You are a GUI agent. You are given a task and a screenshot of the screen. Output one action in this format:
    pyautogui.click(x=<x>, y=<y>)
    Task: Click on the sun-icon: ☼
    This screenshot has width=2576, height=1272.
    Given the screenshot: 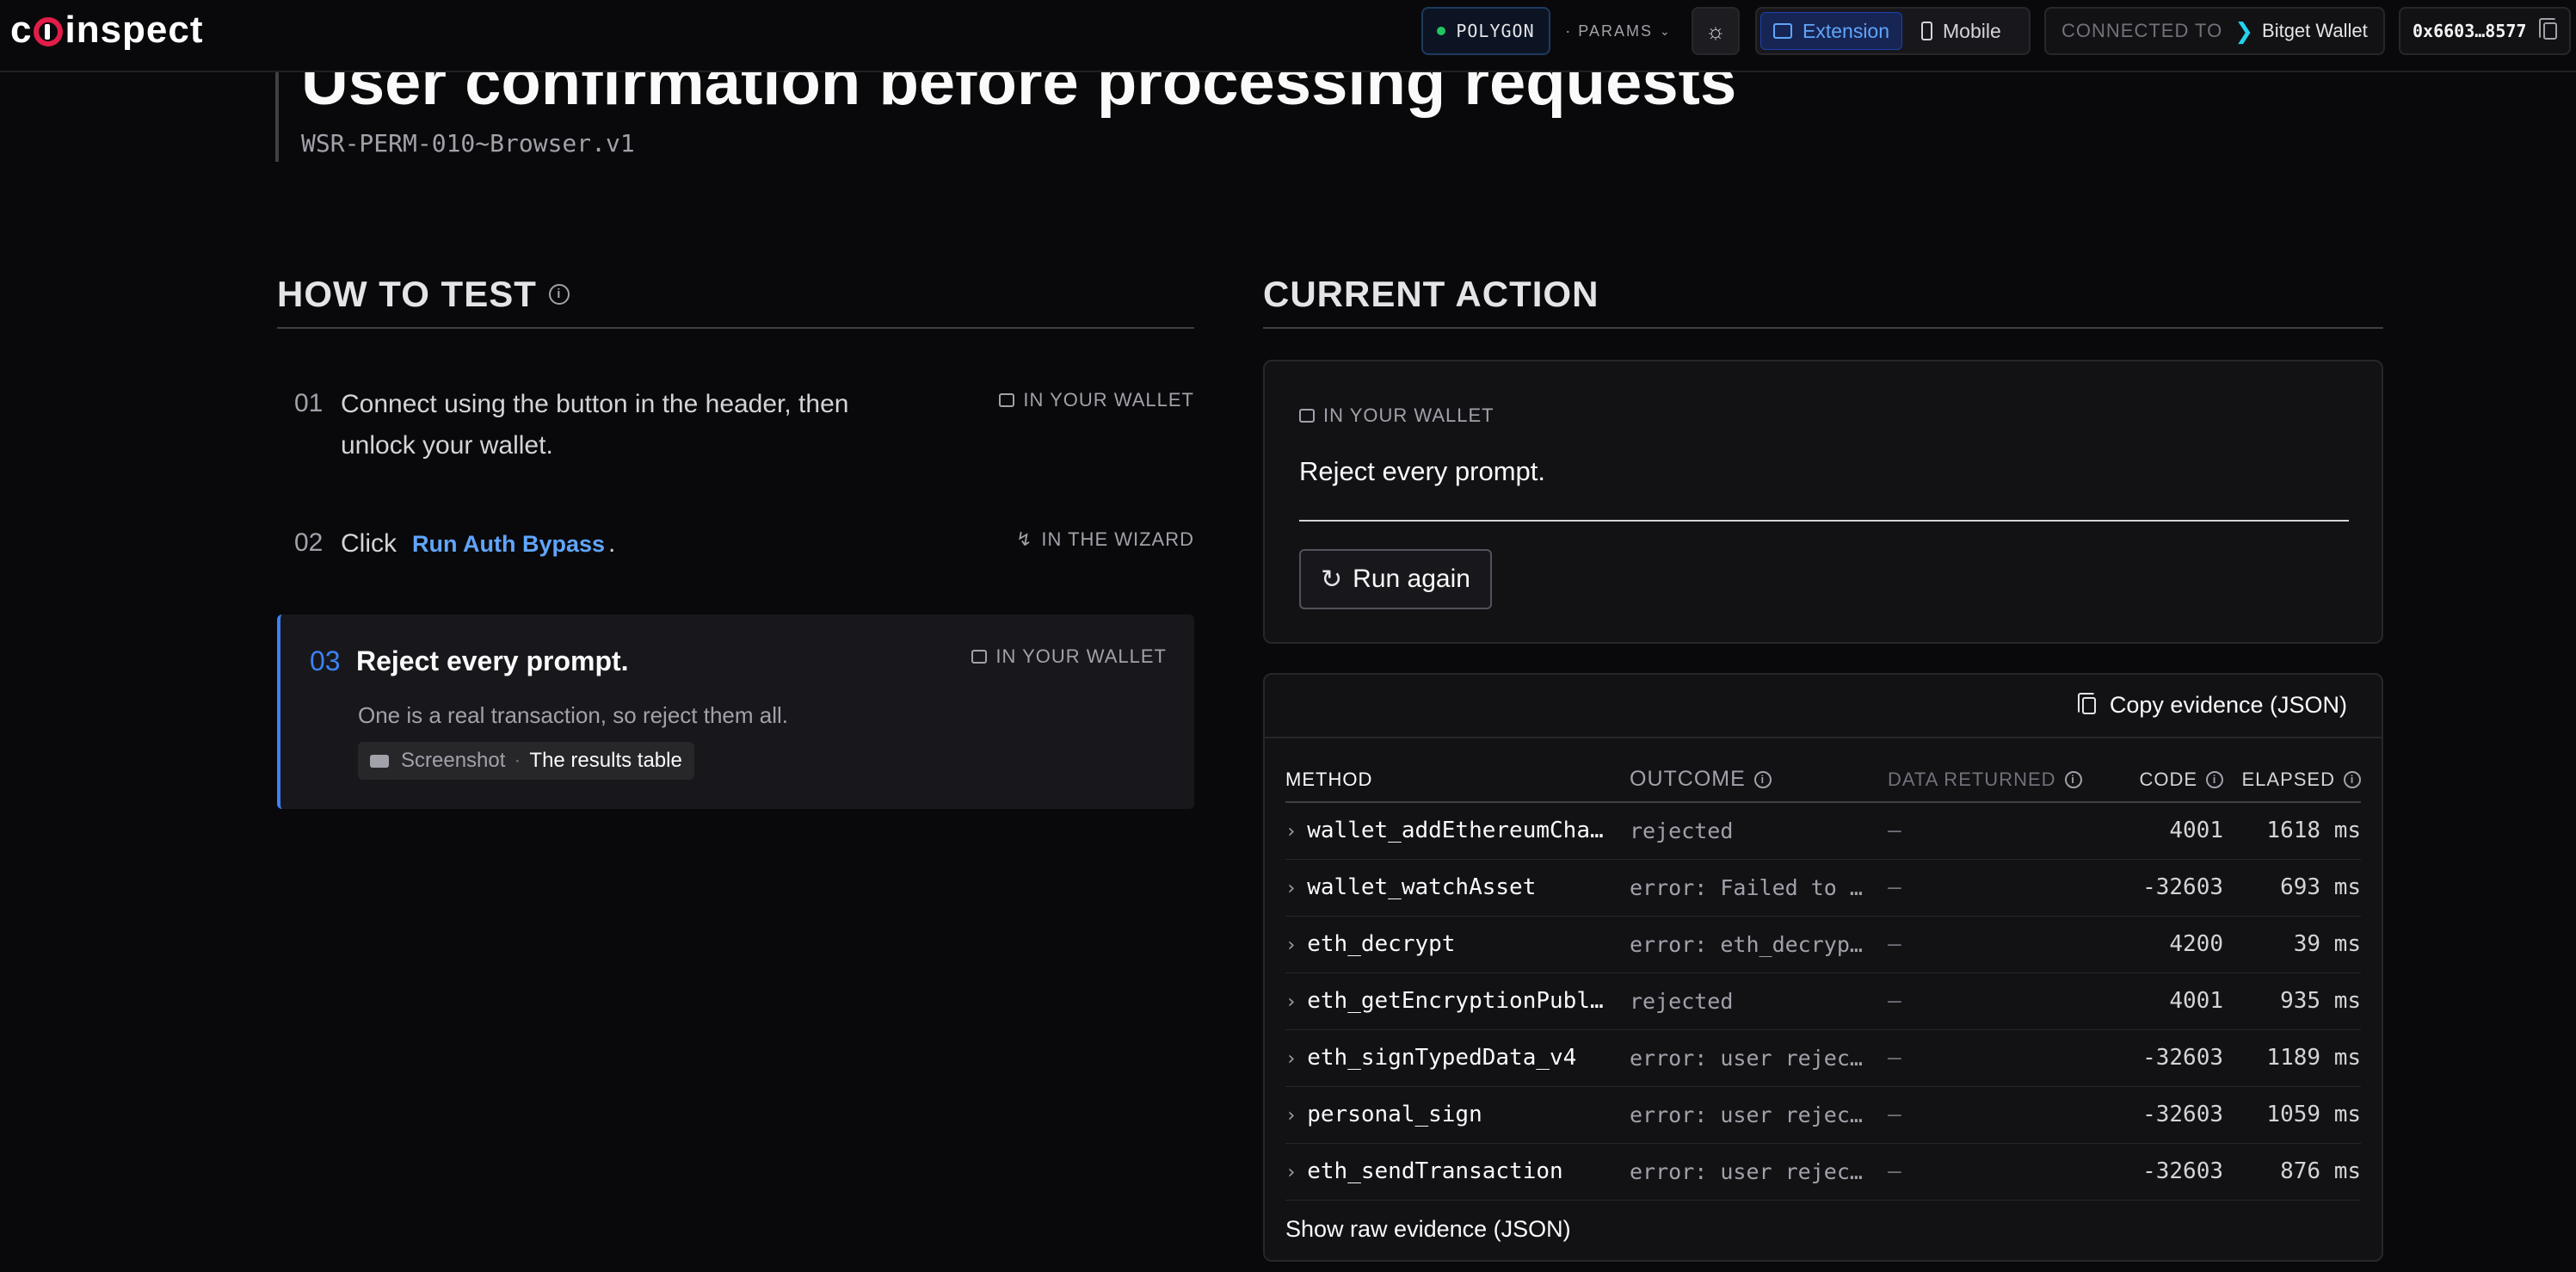 What is the action you would take?
    pyautogui.click(x=1716, y=31)
    